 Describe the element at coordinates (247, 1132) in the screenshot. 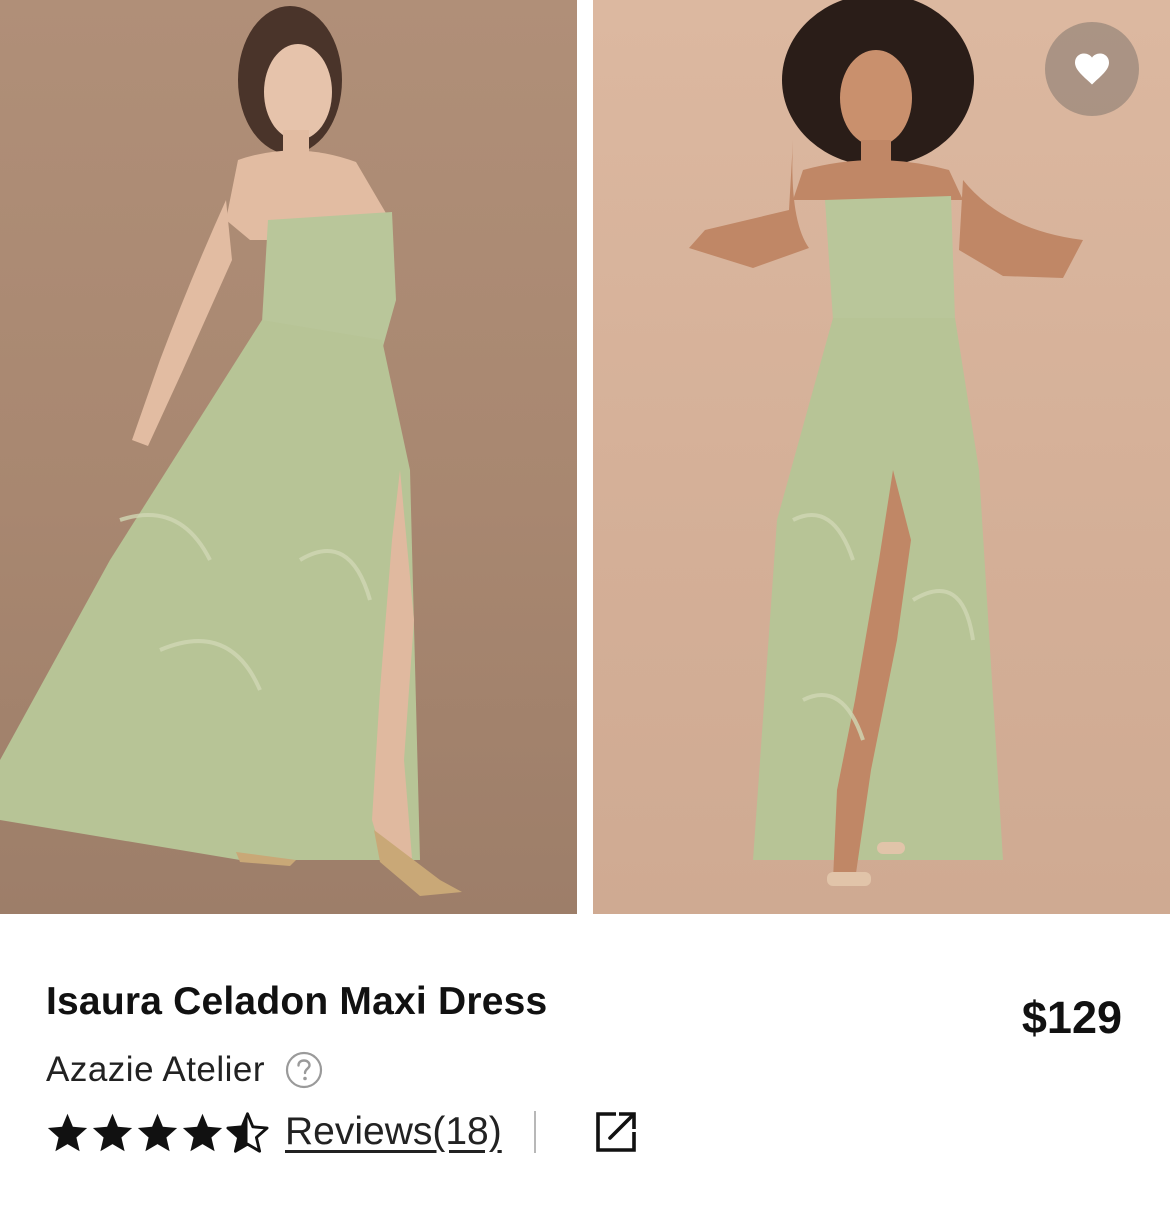

I see `half-star-icon` at that location.